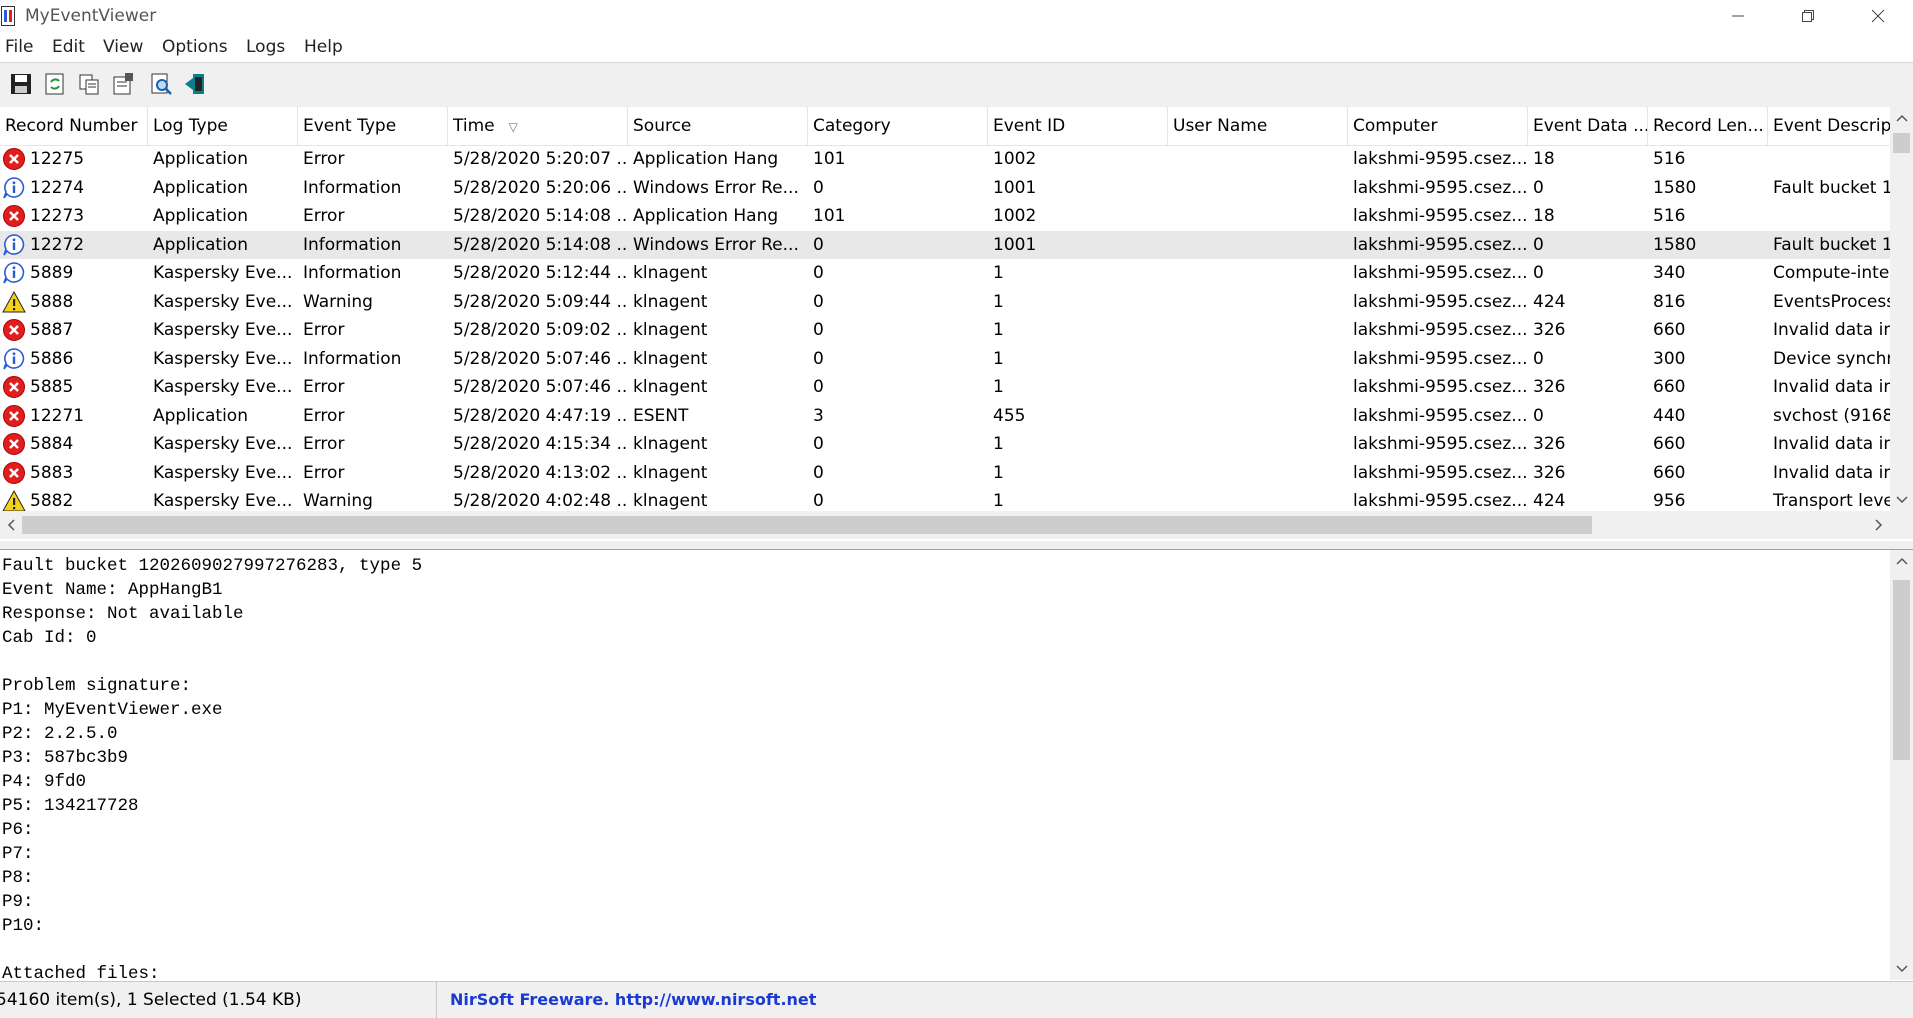  I want to click on column-header-computer: Computer, so click(1438, 126).